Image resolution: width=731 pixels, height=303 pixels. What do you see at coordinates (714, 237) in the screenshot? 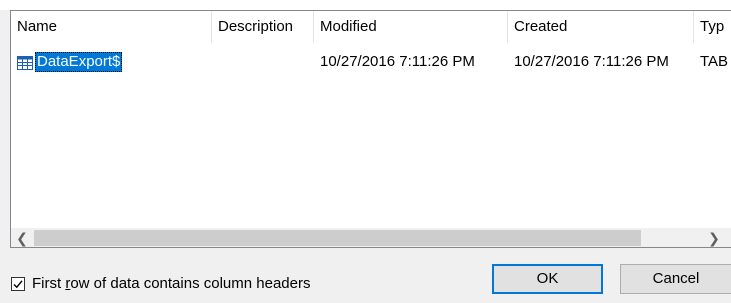
I see `scroll-right-icon: ❯` at bounding box center [714, 237].